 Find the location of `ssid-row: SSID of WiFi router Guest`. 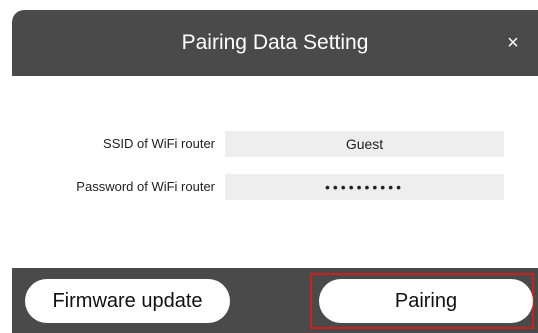

ssid-row: SSID of WiFi router Guest is located at coordinates (275, 144).